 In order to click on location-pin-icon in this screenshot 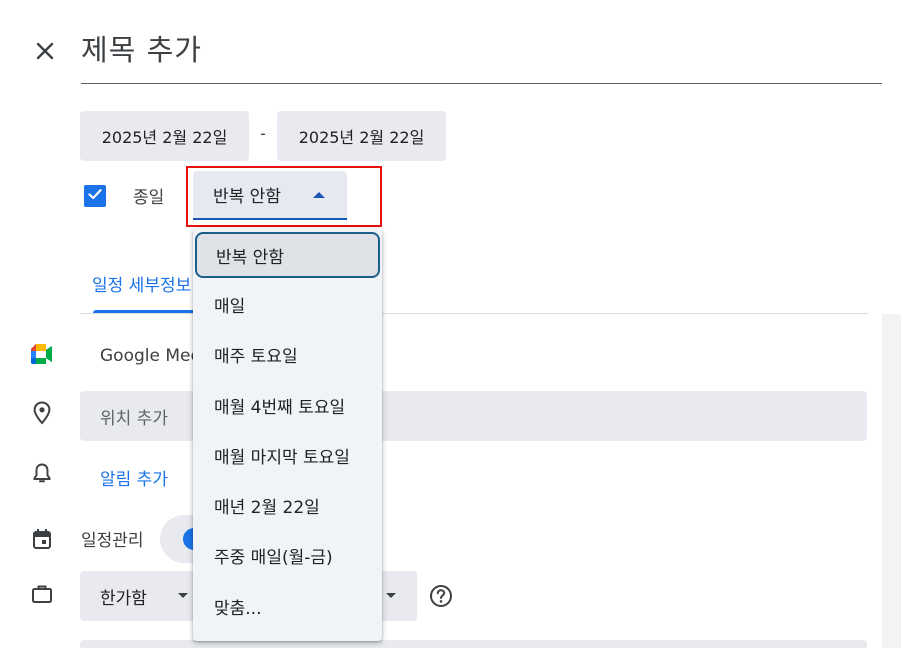, I will do `click(42, 413)`.